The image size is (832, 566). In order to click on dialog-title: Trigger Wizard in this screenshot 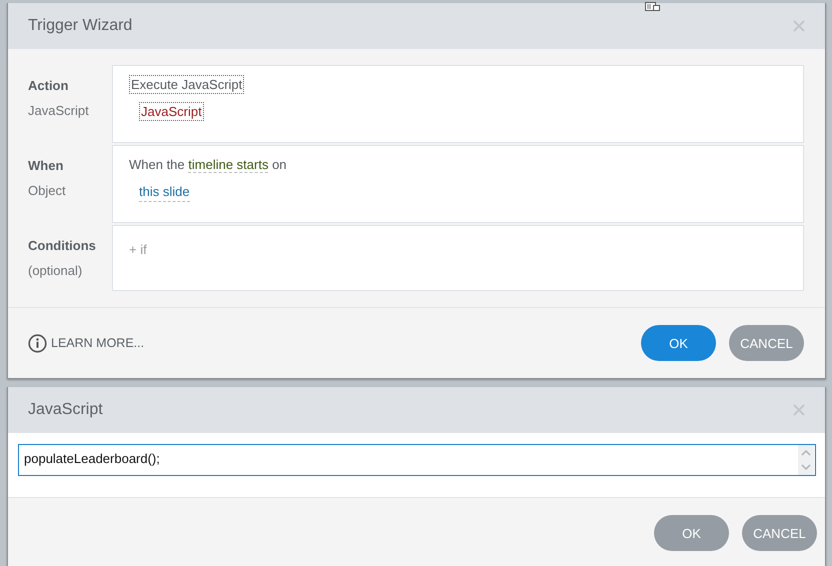, I will do `click(80, 26)`.